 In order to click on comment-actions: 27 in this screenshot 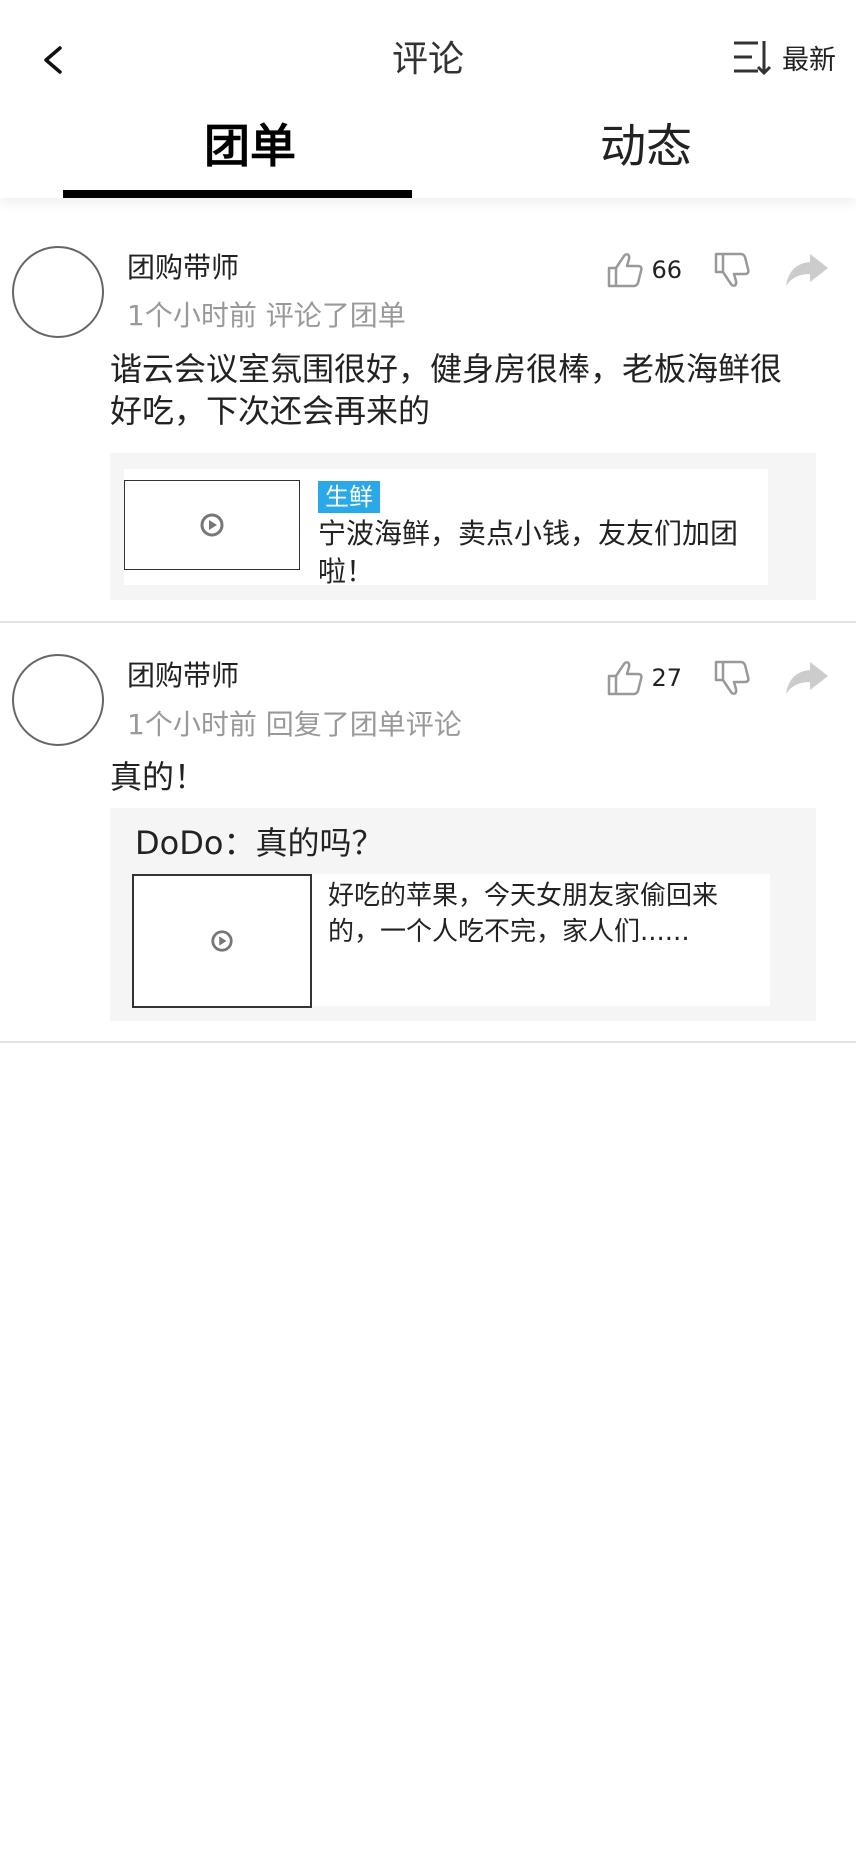, I will do `click(718, 678)`.